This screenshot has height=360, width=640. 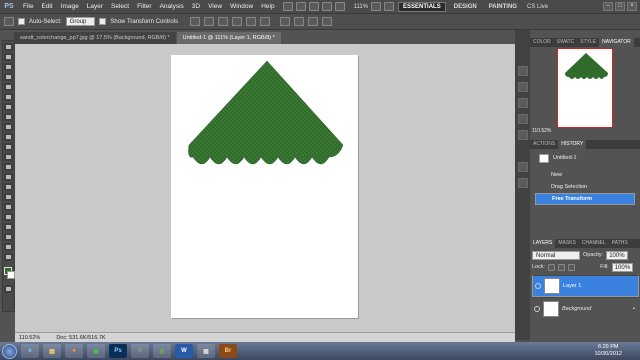 What do you see at coordinates (576, 309) in the screenshot?
I see `layer-name: Background` at bounding box center [576, 309].